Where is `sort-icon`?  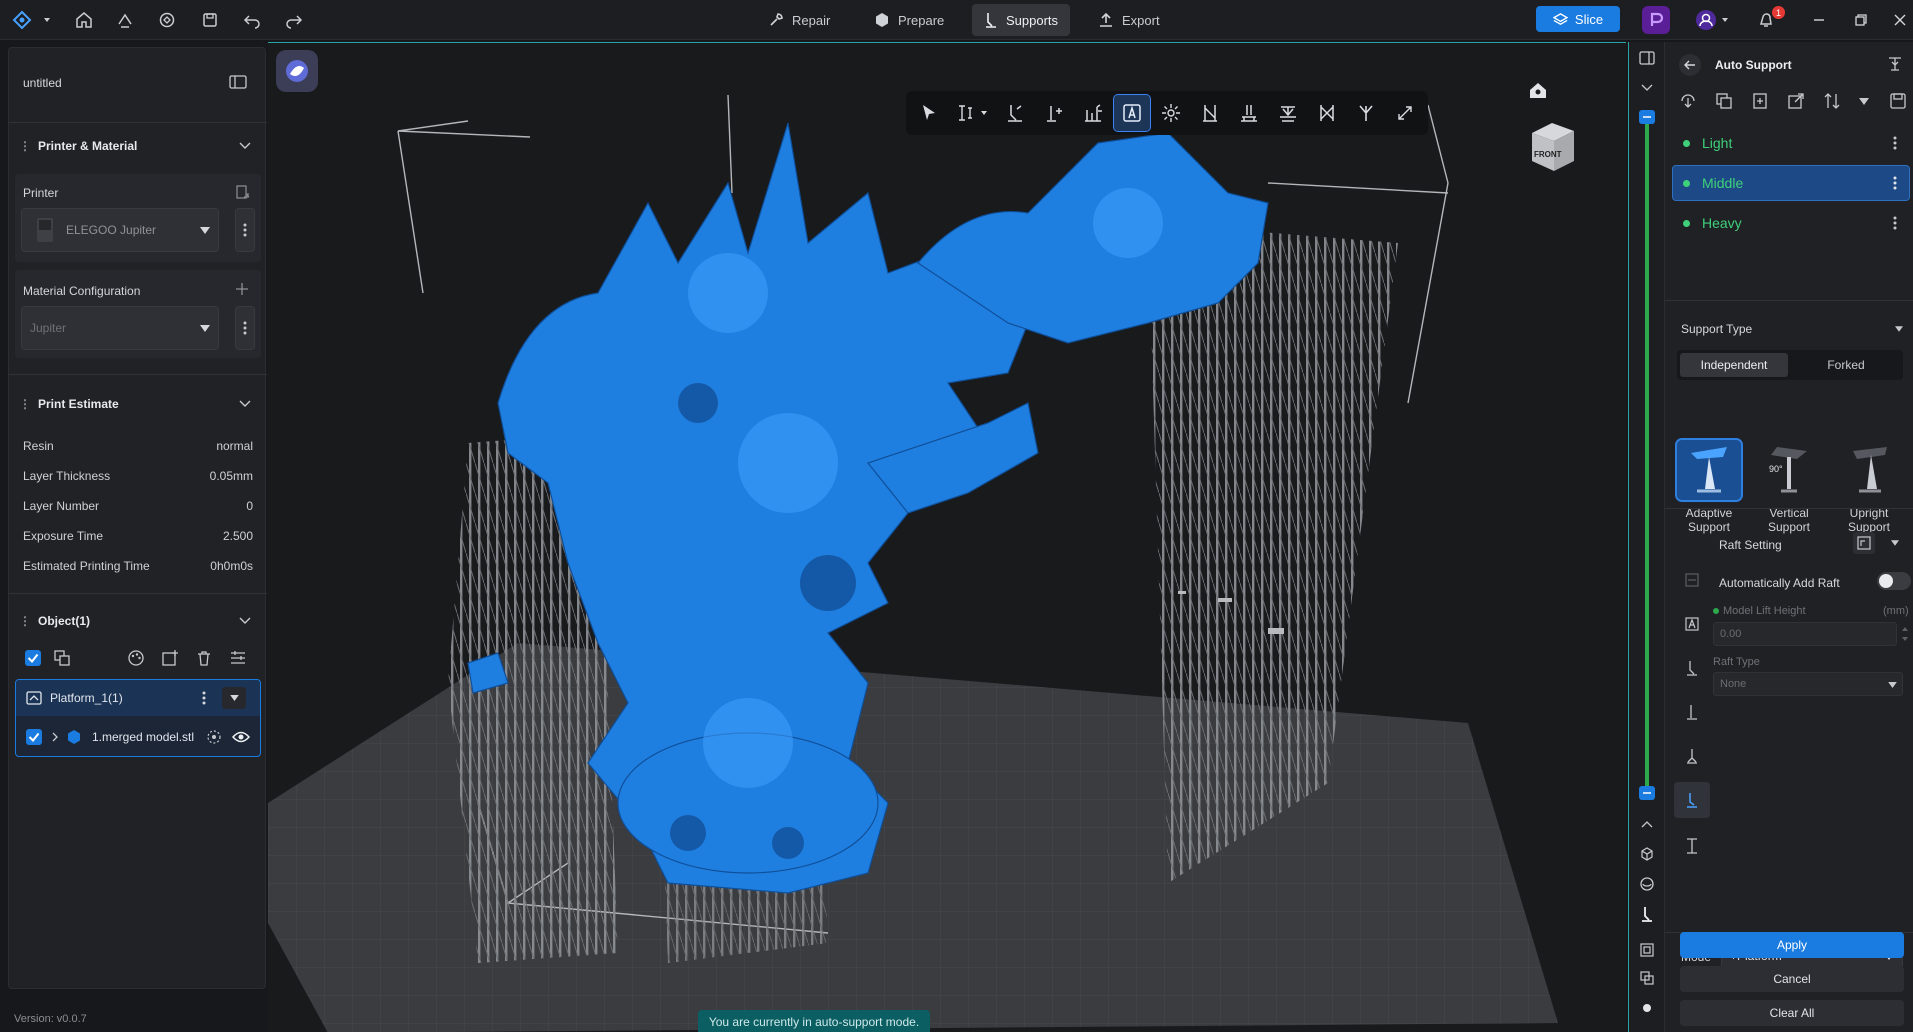 sort-icon is located at coordinates (1832, 101).